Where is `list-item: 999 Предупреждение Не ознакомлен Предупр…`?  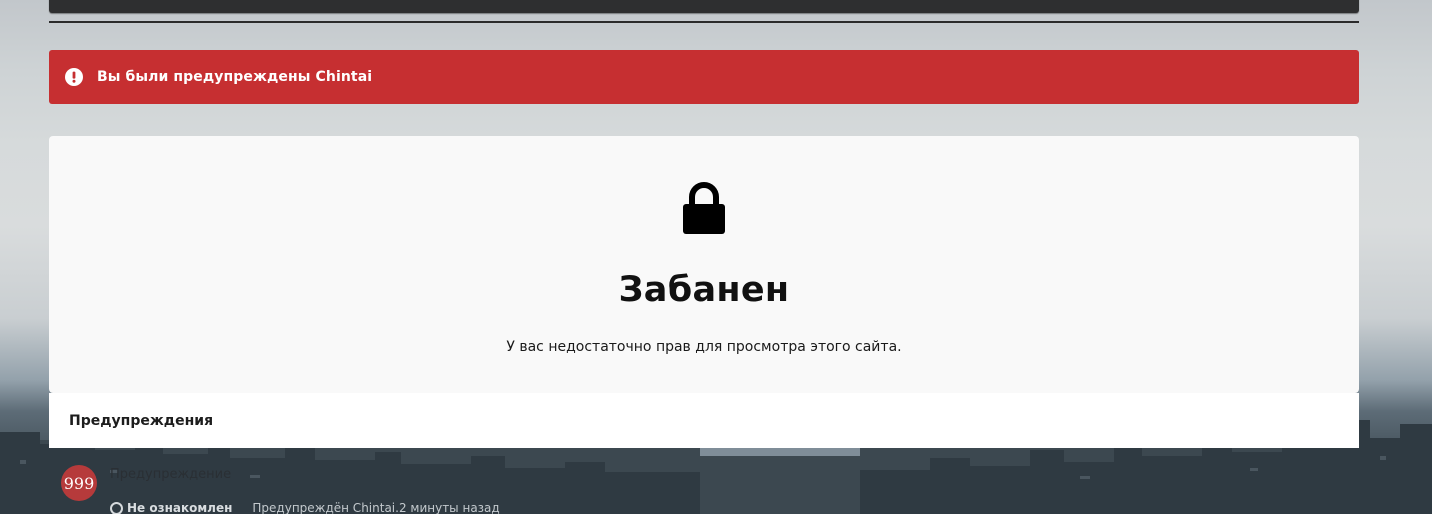 list-item: 999 Предупреждение Не ознакомлен Предупр… is located at coordinates (704, 481).